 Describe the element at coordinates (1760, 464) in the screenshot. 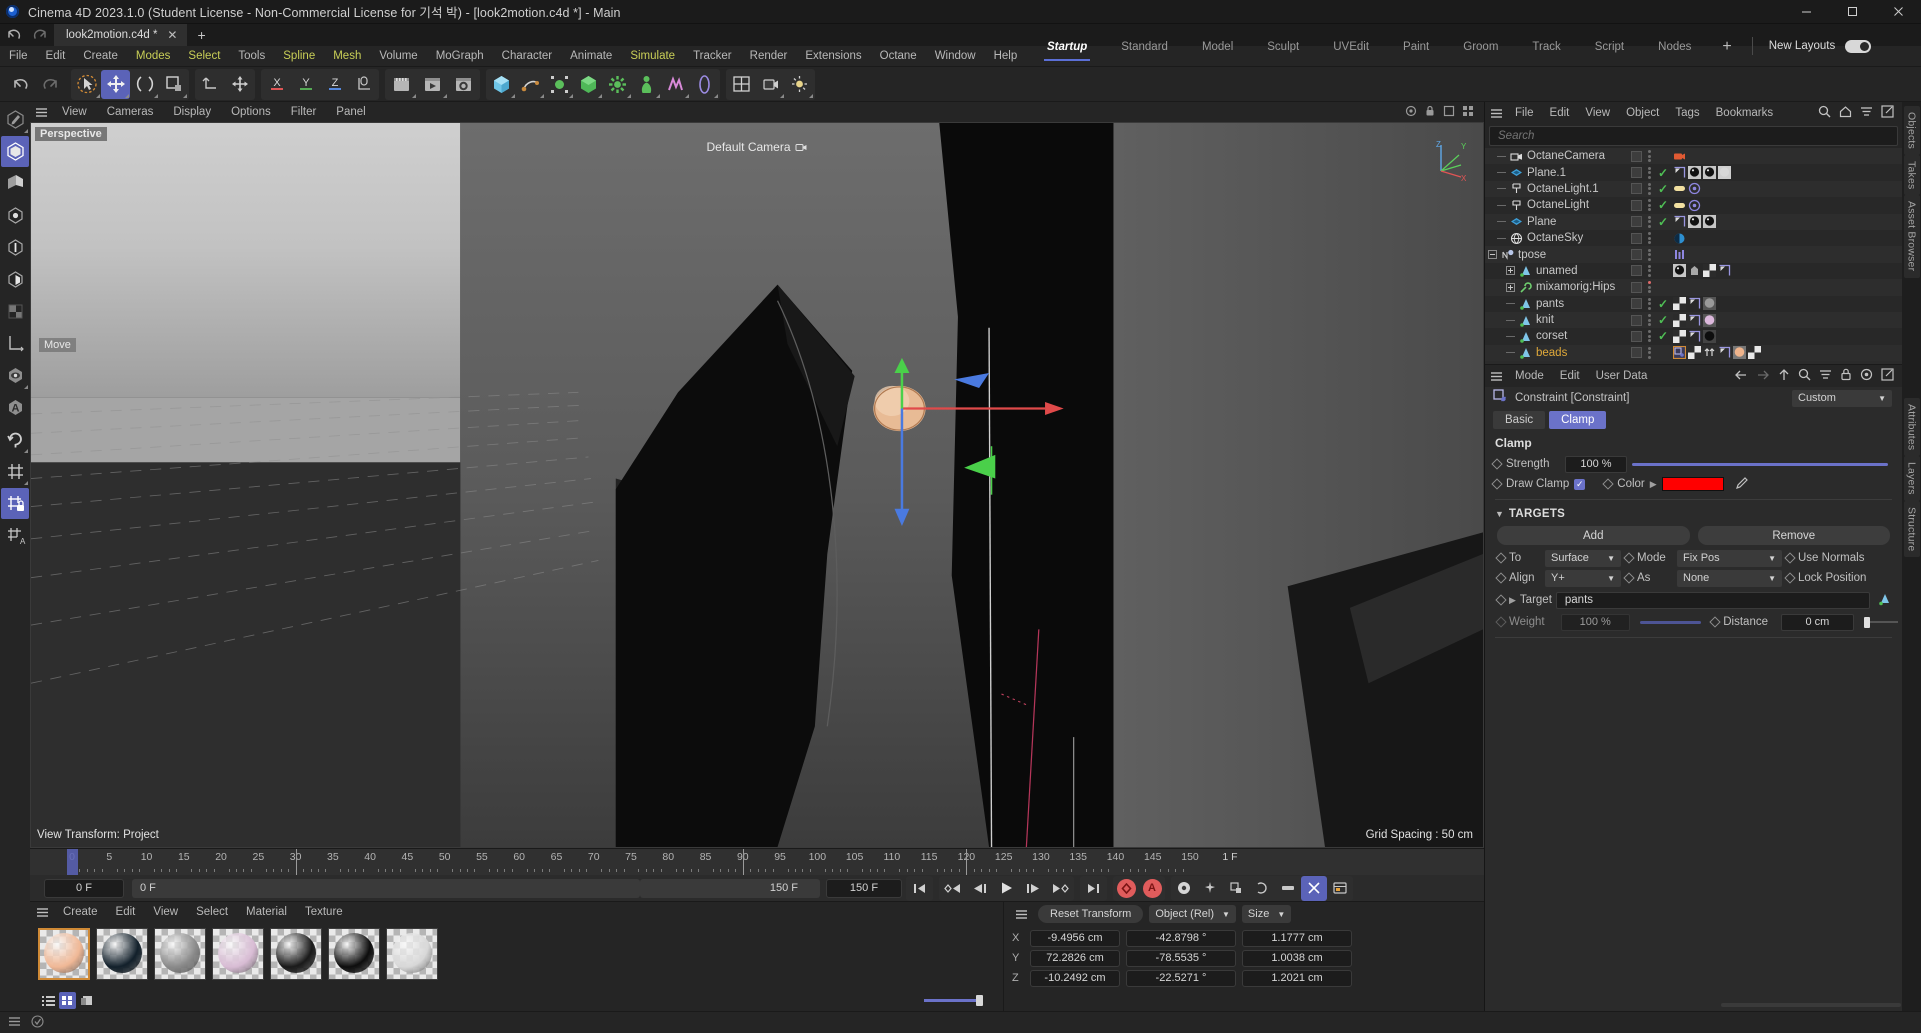

I see `strength-slider` at that location.